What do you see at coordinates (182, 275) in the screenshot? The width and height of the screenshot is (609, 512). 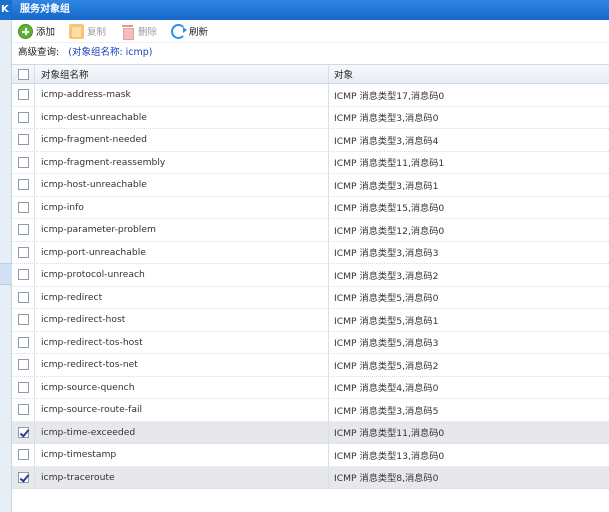 I see `row-name-cell: icmp-protocol-unreach` at bounding box center [182, 275].